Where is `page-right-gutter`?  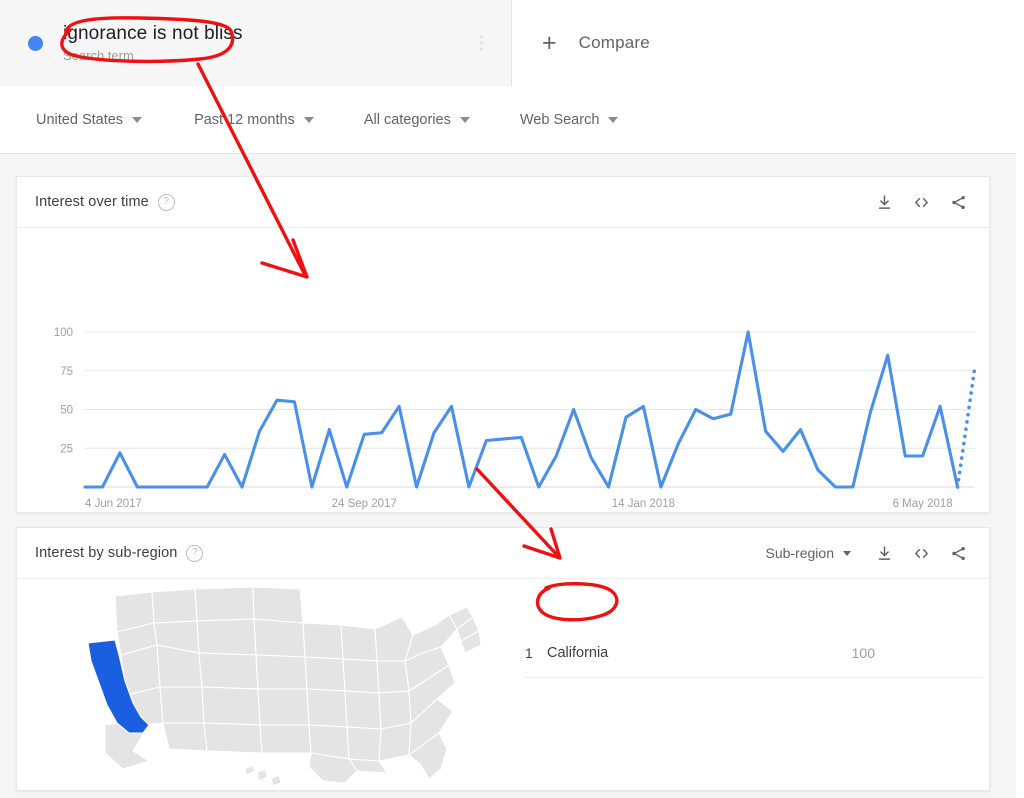
page-right-gutter is located at coordinates (1020, 399).